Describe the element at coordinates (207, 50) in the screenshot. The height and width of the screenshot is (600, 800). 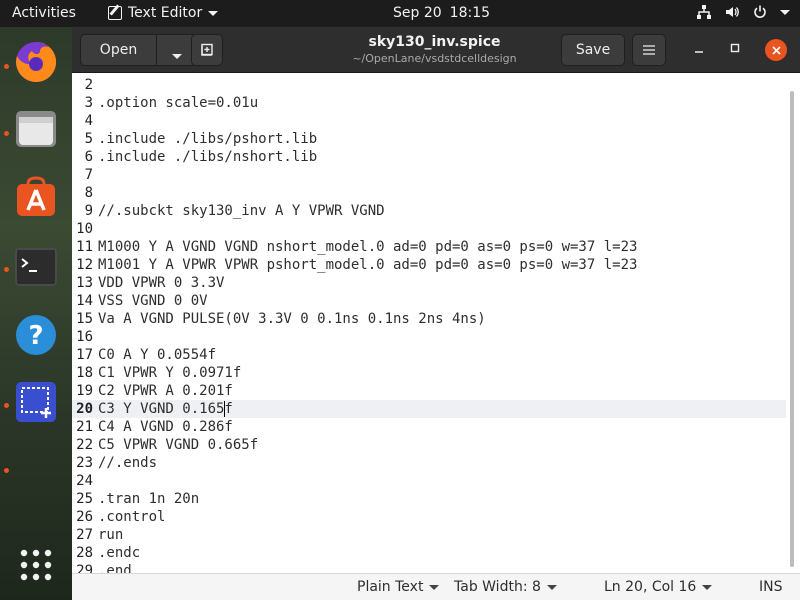
I see `new-document-button` at that location.